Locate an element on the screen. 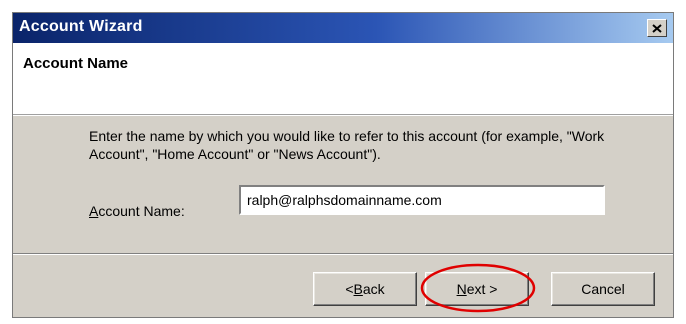 The width and height of the screenshot is (686, 324). close-x-icon is located at coordinates (657, 28).